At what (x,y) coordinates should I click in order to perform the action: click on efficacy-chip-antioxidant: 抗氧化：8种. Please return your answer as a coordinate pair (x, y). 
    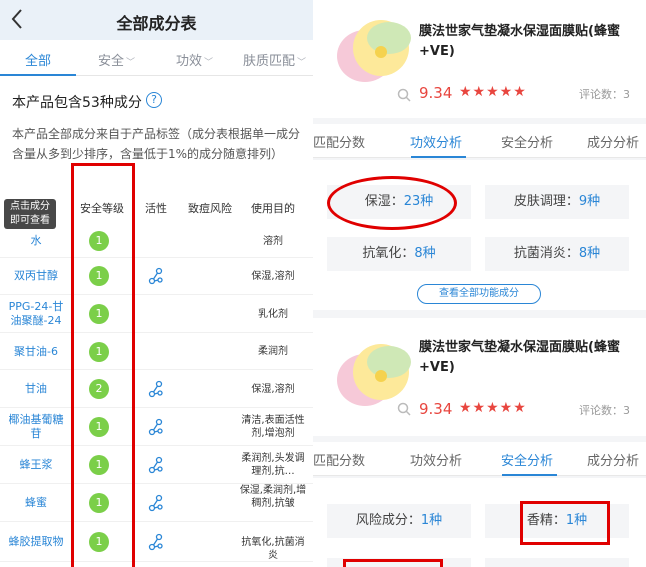
    Looking at the image, I should click on (399, 254).